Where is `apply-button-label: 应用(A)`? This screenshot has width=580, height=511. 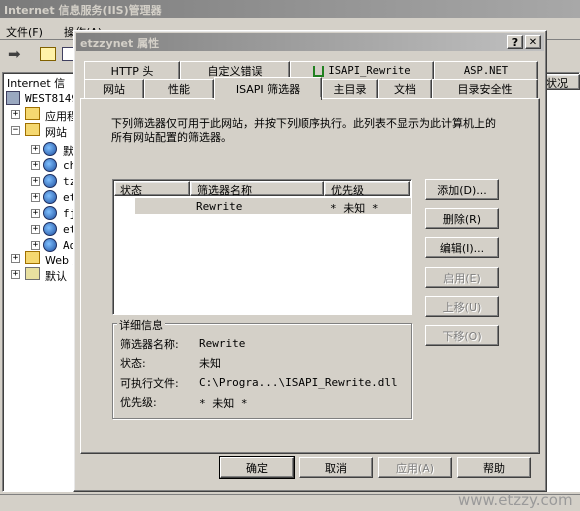
apply-button-label: 应用(A) is located at coordinates (415, 468).